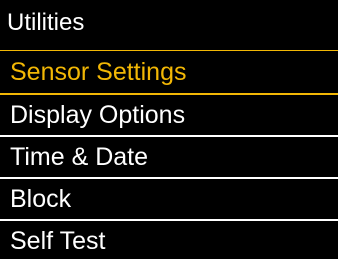 Image resolution: width=338 pixels, height=259 pixels. I want to click on menu-item-label: Block, so click(41, 199).